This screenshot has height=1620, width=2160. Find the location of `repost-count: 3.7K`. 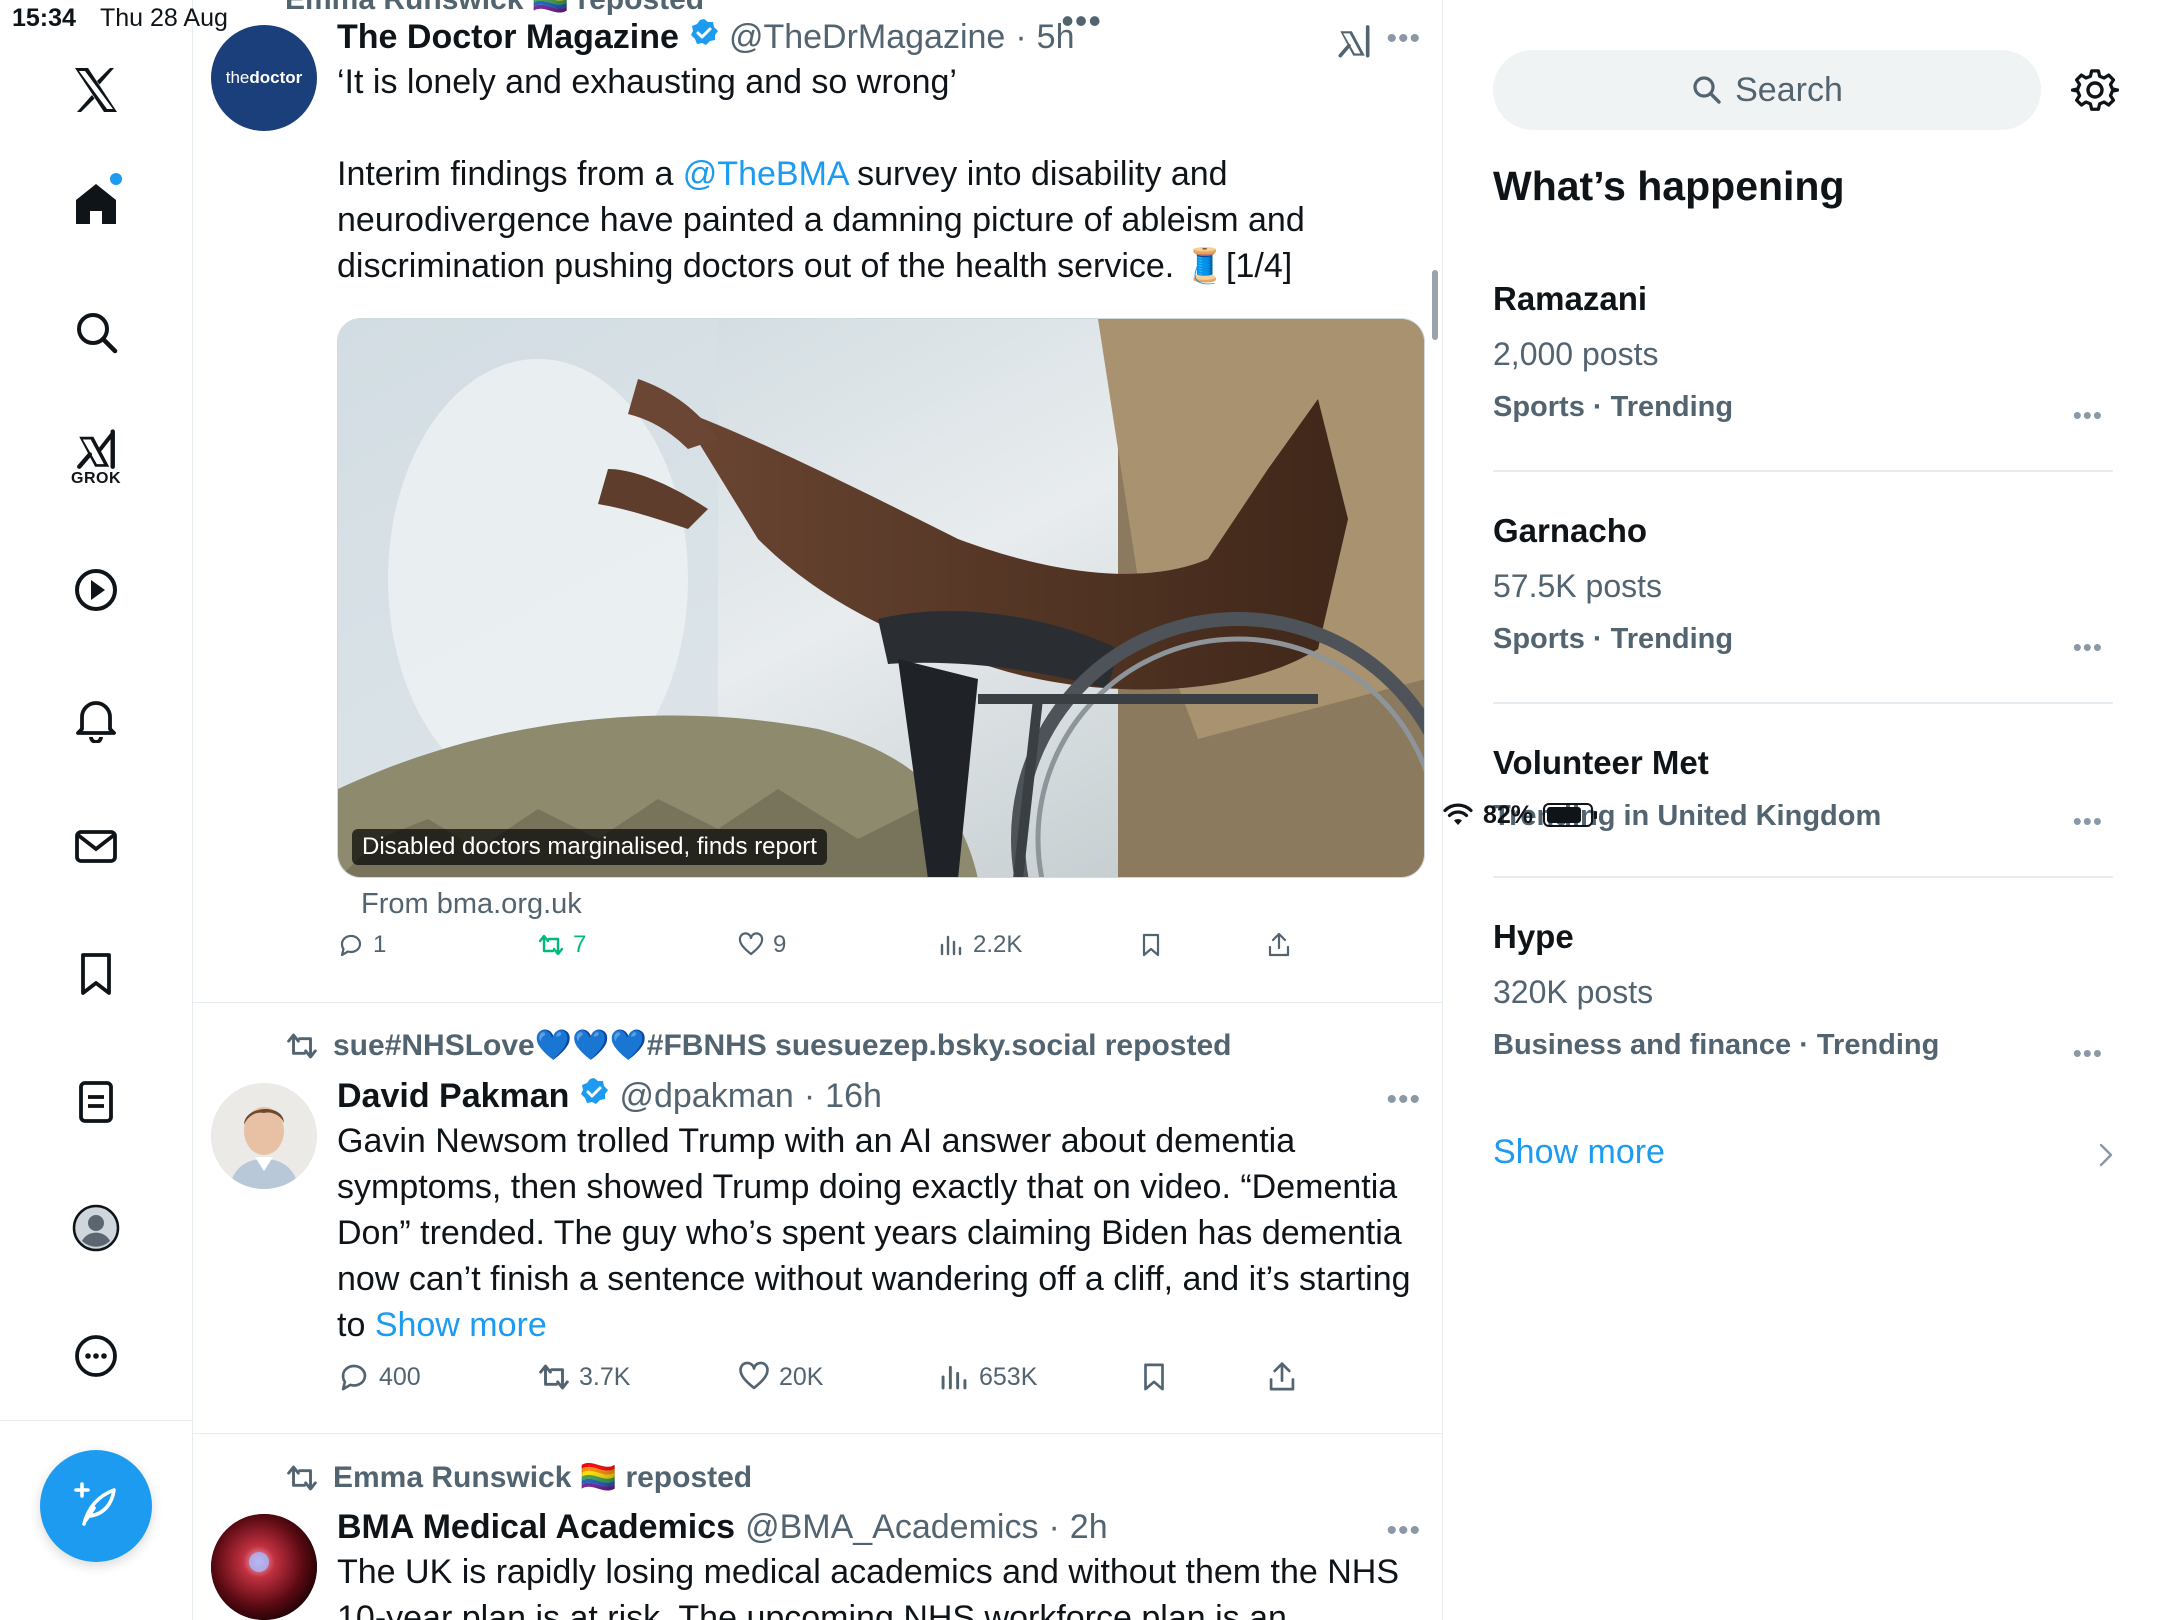

repost-count: 3.7K is located at coordinates (605, 1376).